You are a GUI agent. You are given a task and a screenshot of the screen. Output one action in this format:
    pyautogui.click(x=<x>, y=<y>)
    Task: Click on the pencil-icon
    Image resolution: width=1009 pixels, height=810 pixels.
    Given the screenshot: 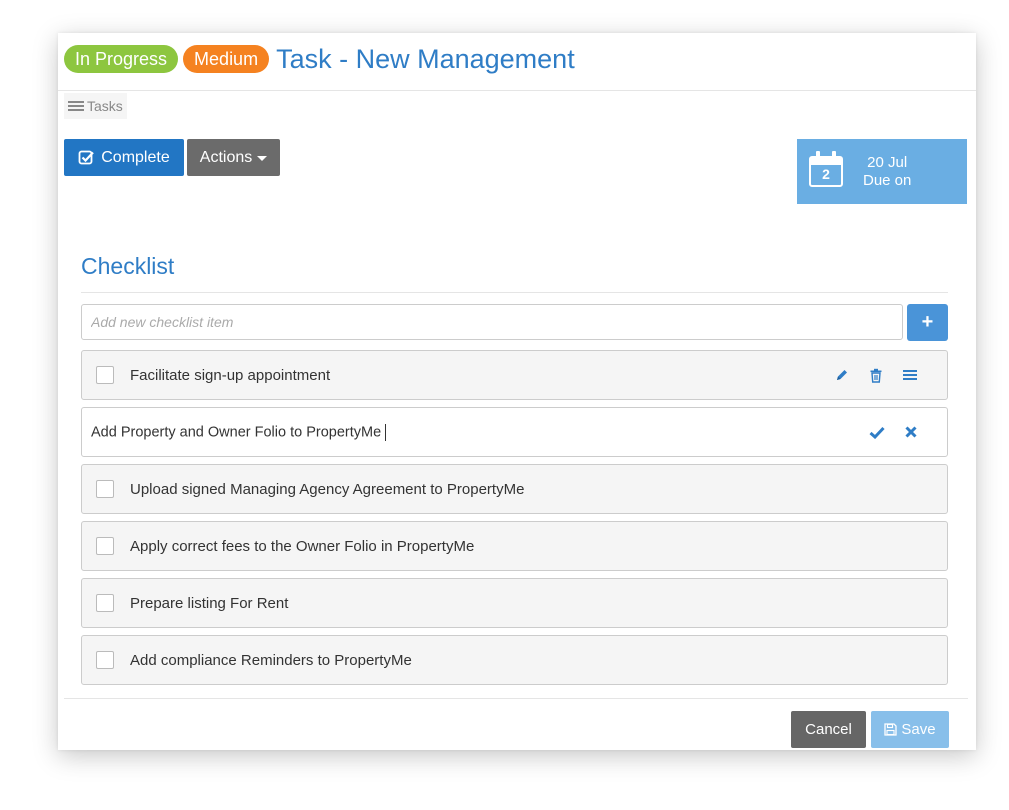 What is the action you would take?
    pyautogui.click(x=842, y=375)
    